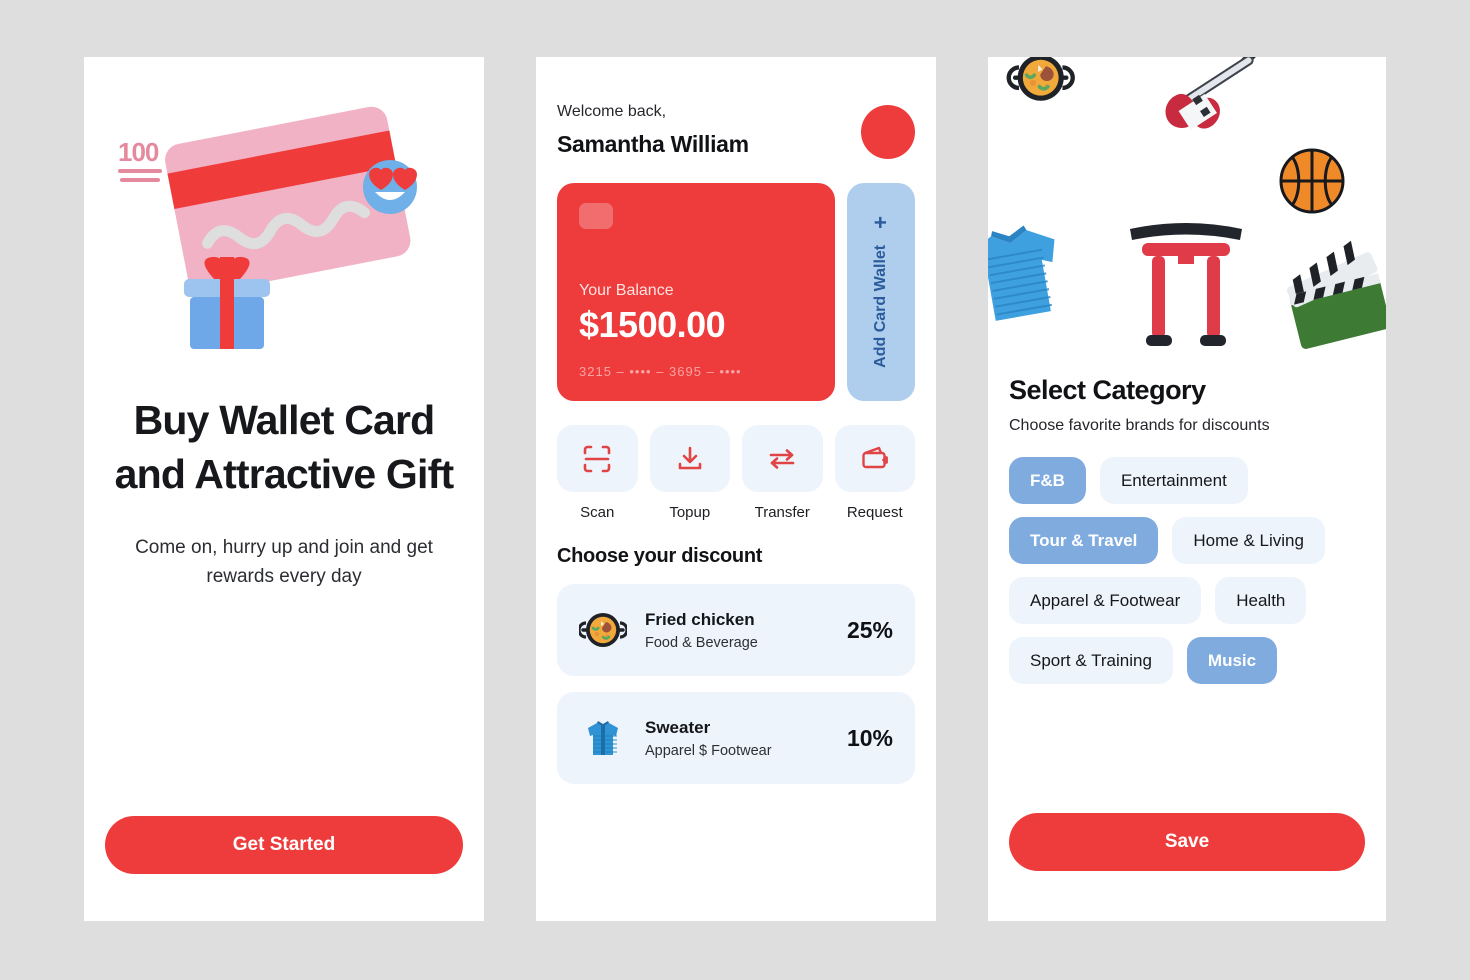  Describe the element at coordinates (603, 738) in the screenshot. I see `blue-jacket-icon` at that location.